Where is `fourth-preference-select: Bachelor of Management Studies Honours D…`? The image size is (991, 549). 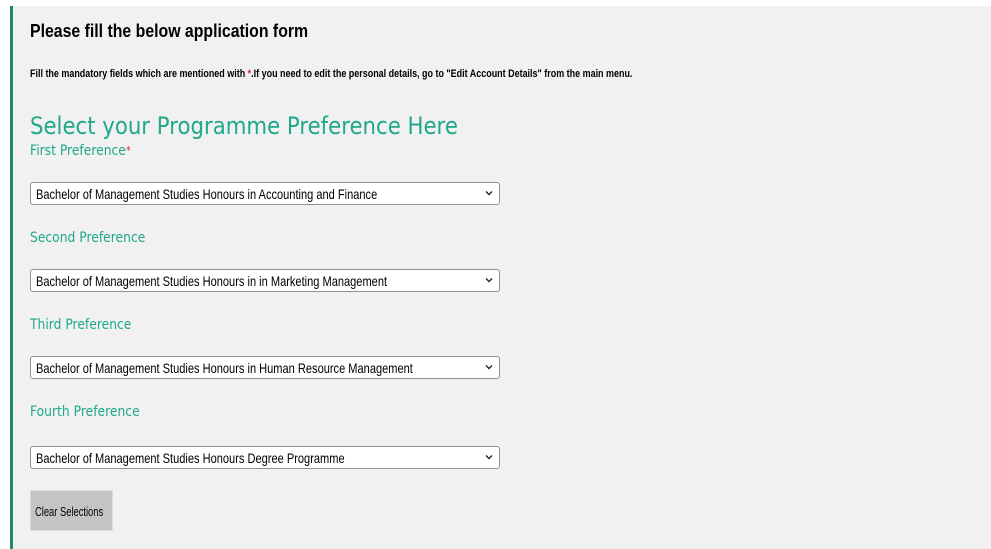
fourth-preference-select: Bachelor of Management Studies Honours D… is located at coordinates (265, 457).